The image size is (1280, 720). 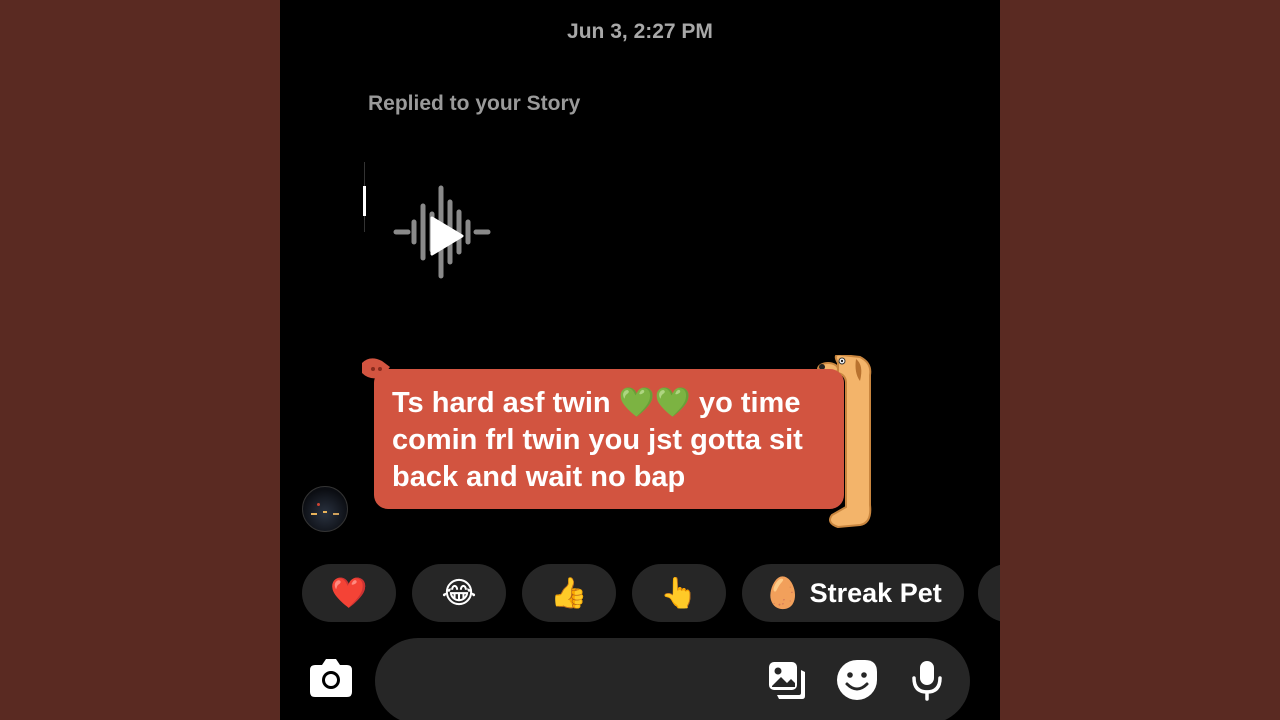 I want to click on quick-reactions-row: ❤️ 😂 👍 👆 🥚 Streak Pet, so click(x=651, y=594).